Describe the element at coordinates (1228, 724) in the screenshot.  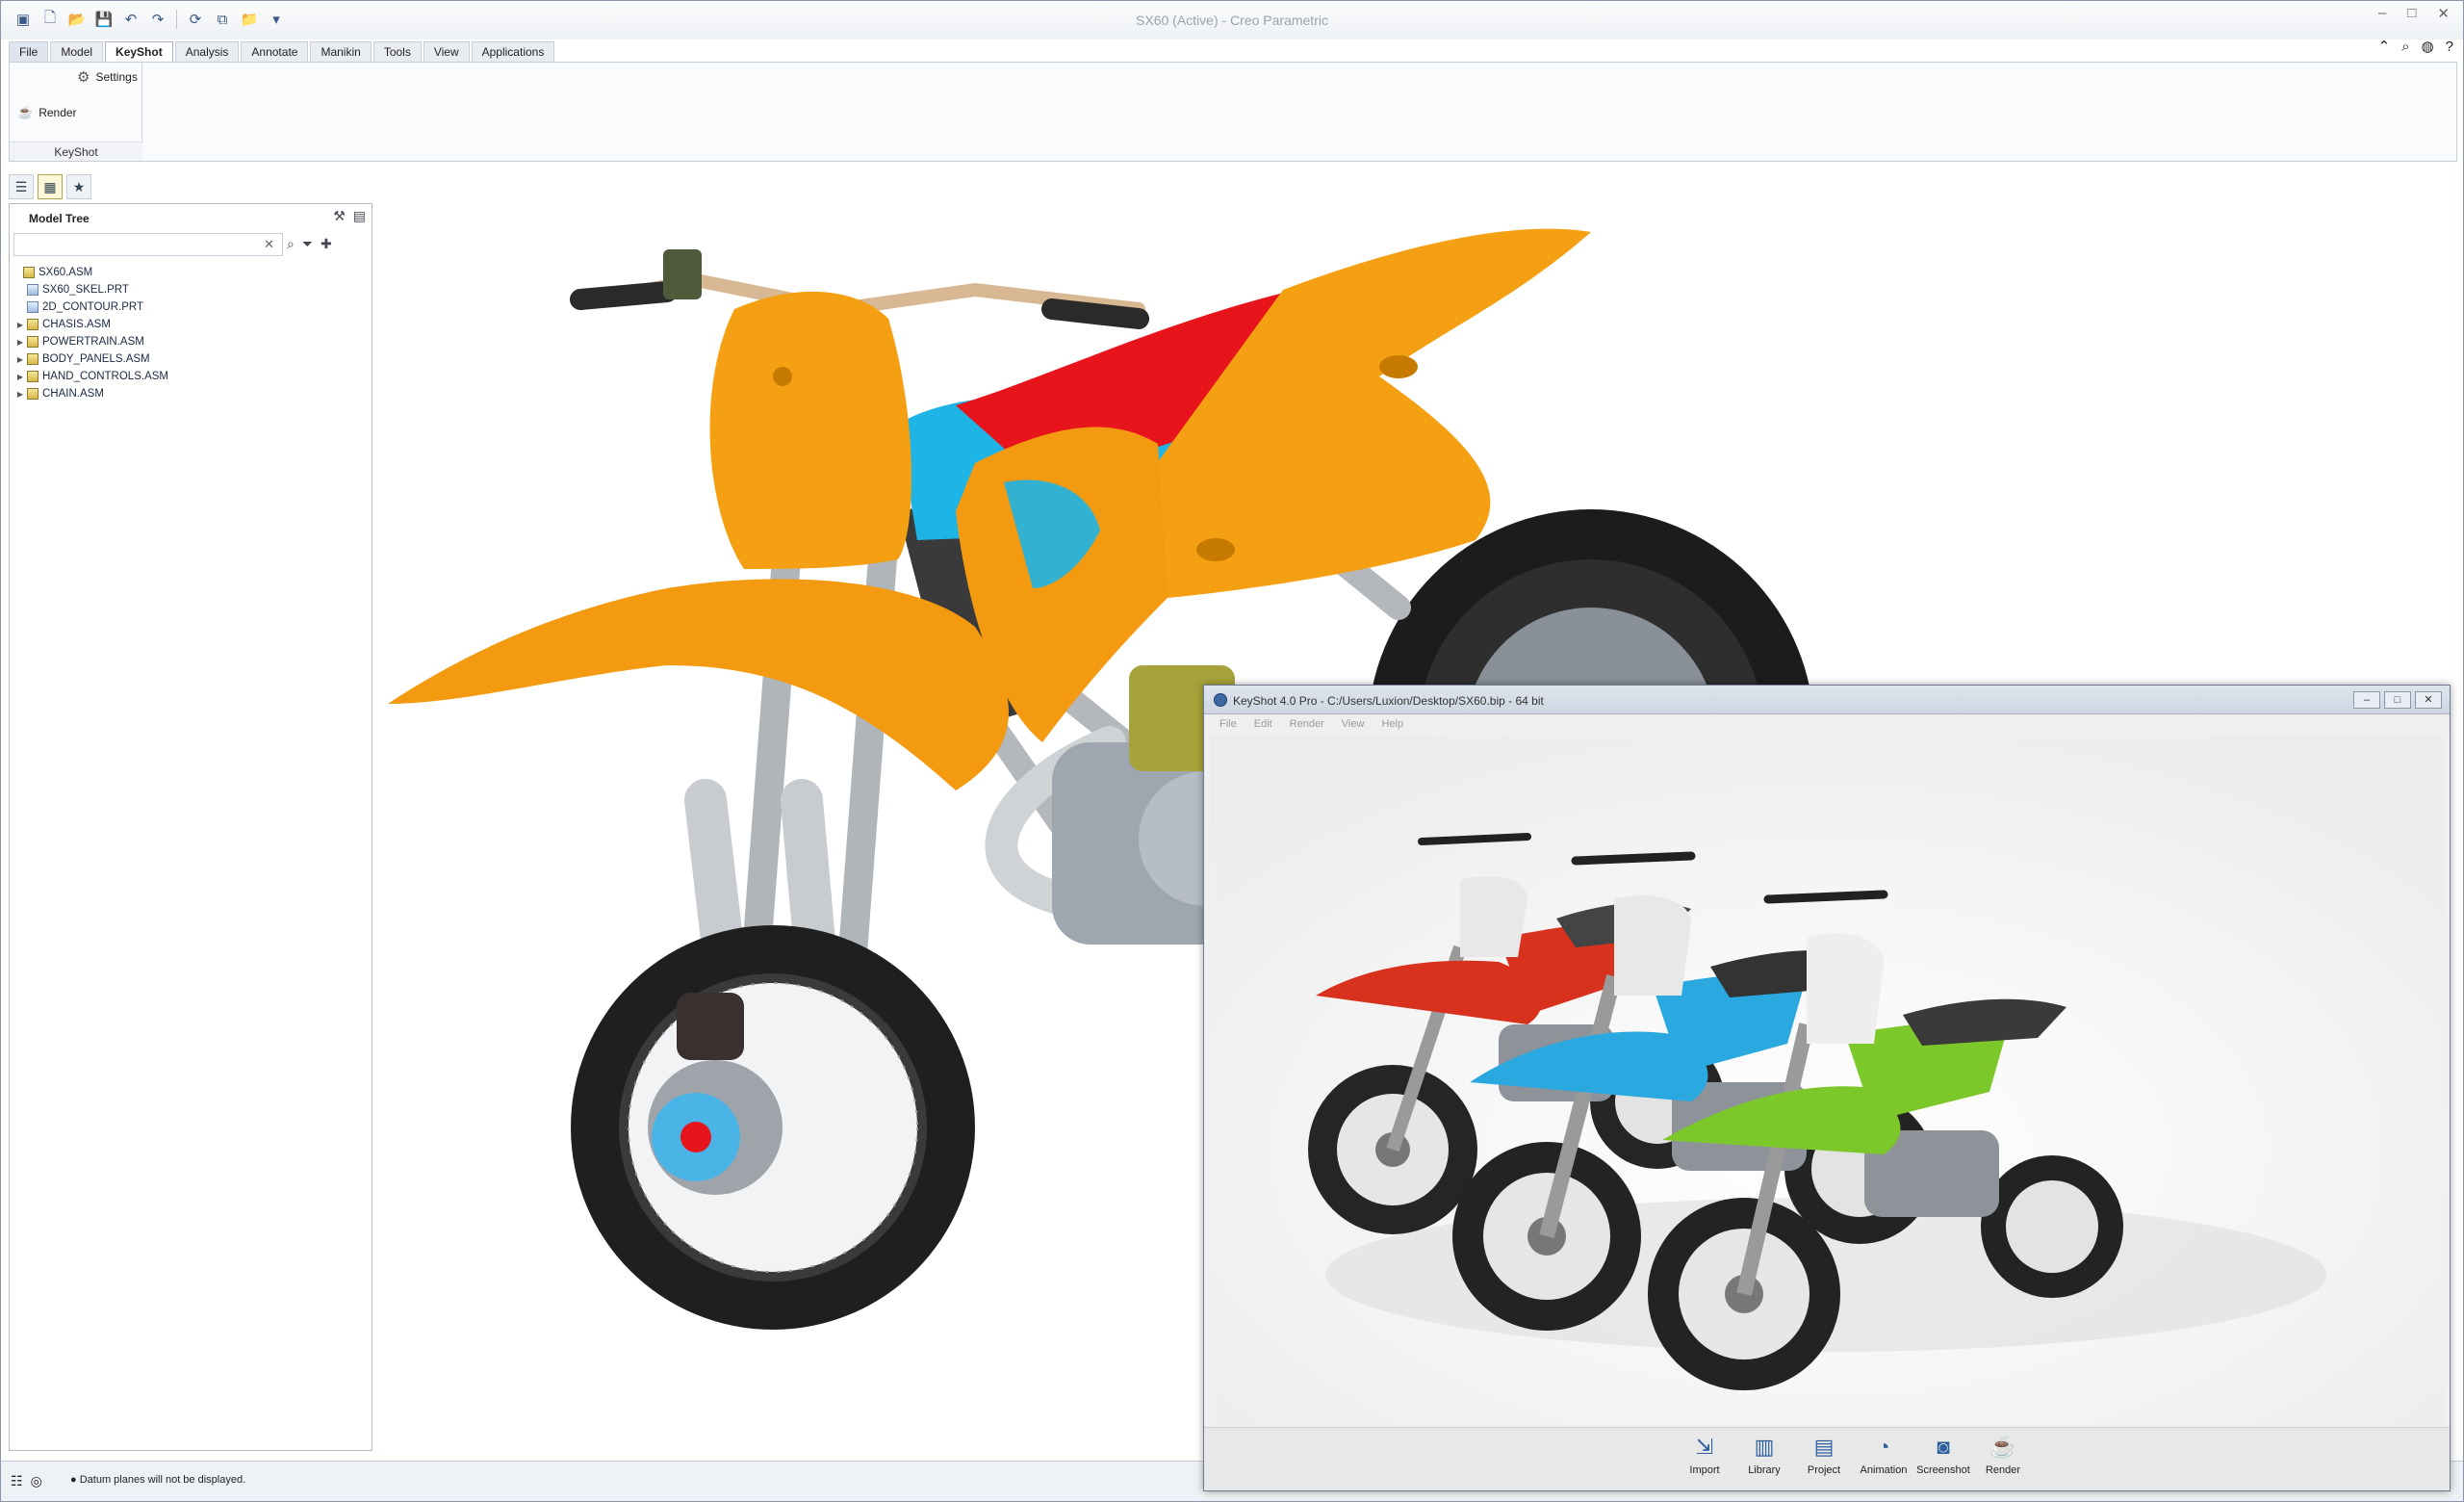
I see `menu-file: File` at that location.